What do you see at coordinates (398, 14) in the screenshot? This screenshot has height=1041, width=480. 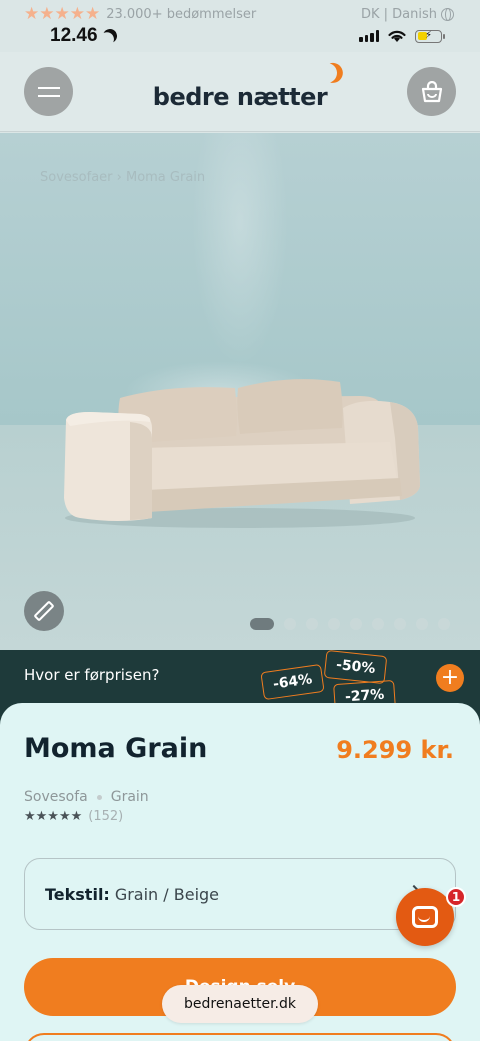 I see `locale-label: DK | Danish` at bounding box center [398, 14].